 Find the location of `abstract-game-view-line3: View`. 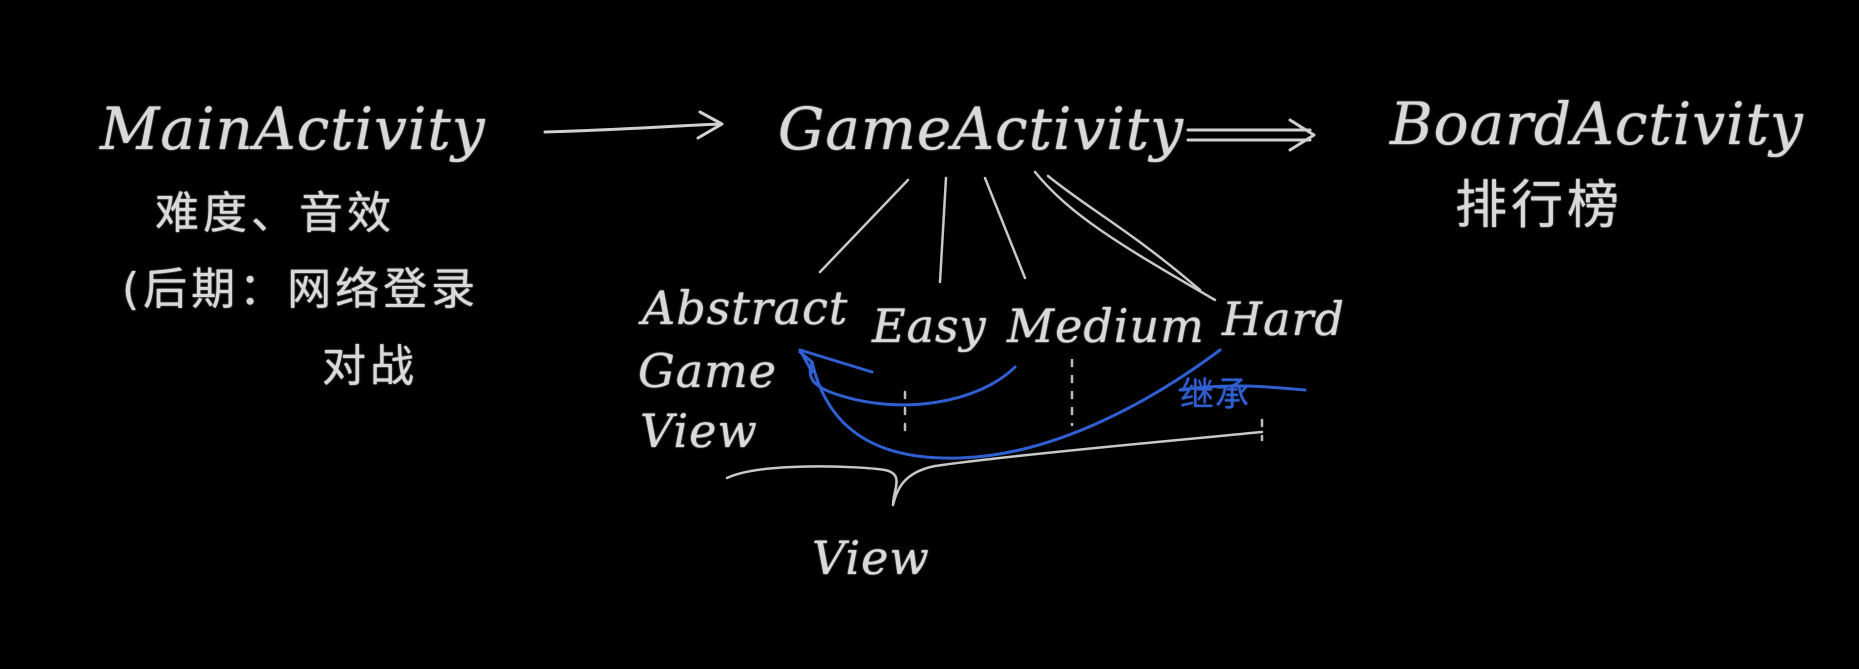

abstract-game-view-line3: View is located at coordinates (699, 431).